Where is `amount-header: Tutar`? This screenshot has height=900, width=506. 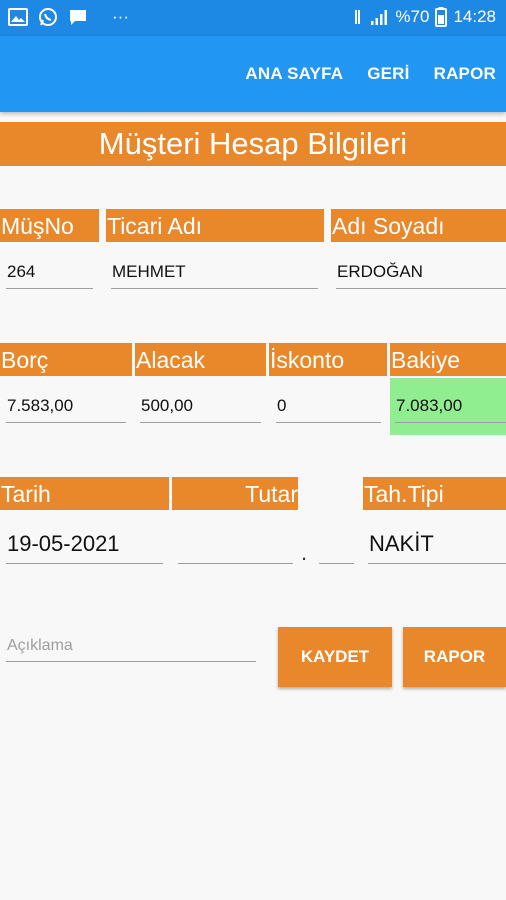 amount-header: Tutar is located at coordinates (235, 493).